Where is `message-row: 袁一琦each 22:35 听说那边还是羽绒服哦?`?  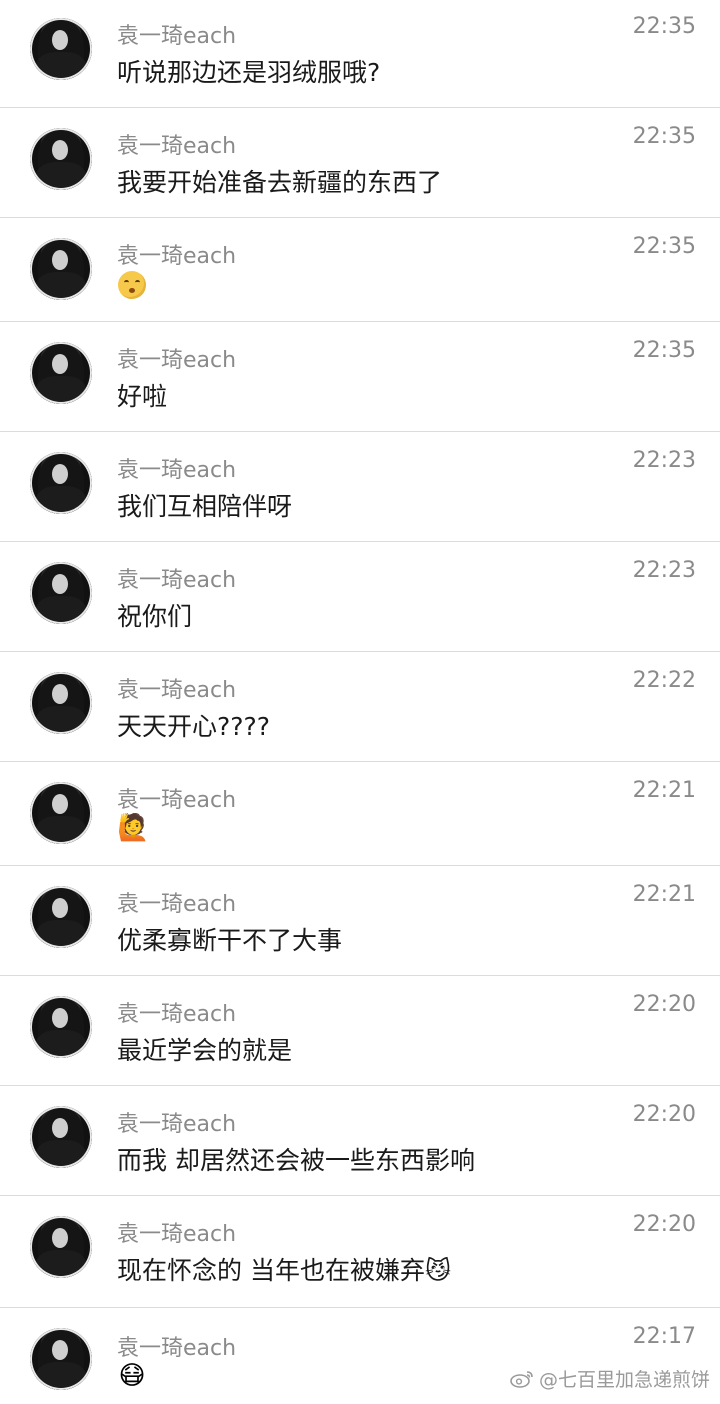 message-row: 袁一琦each 22:35 听说那边还是羽绒服哦? is located at coordinates (360, 54).